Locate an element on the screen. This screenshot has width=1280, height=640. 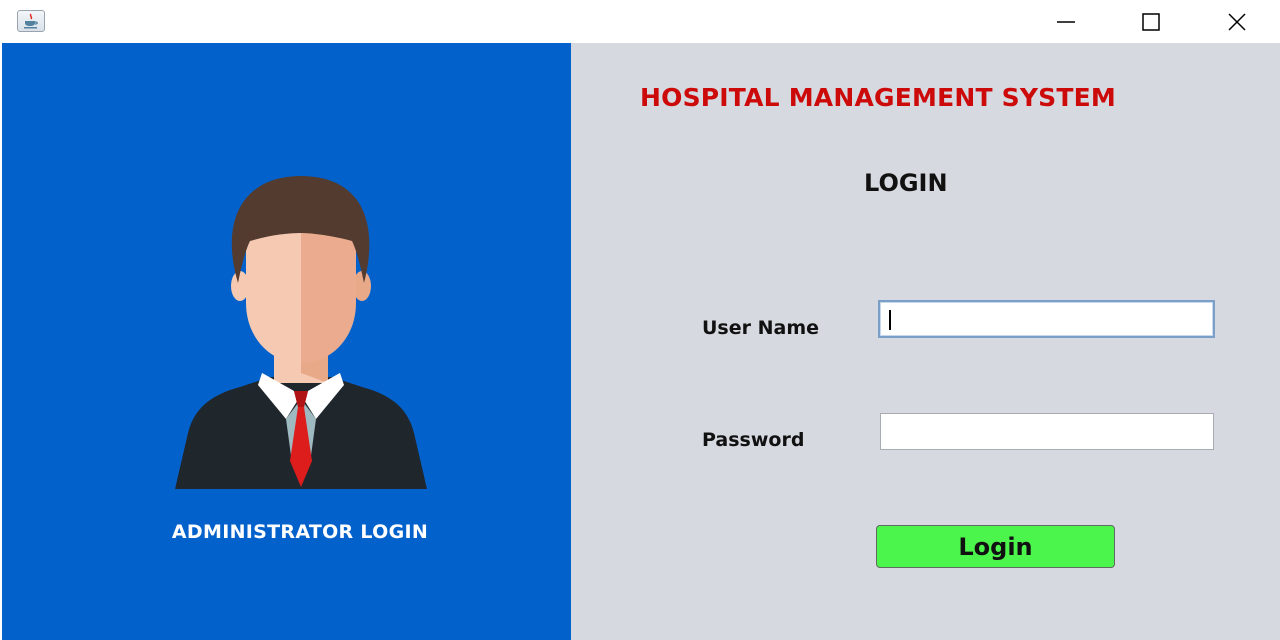
username-label: User Name is located at coordinates (761, 328).